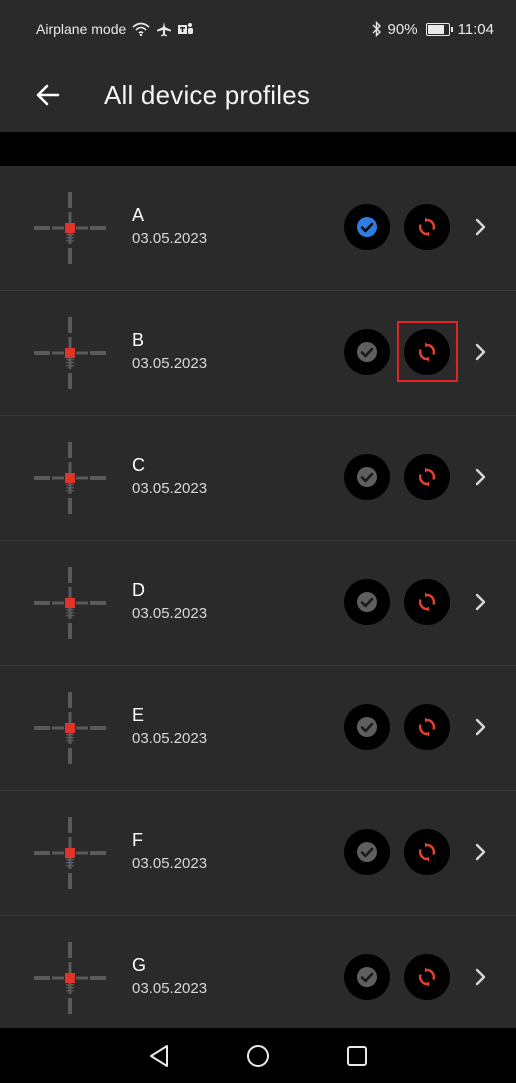 This screenshot has height=1083, width=516. What do you see at coordinates (169, 225) in the screenshot?
I see `profile-text: A 03.05.2023` at bounding box center [169, 225].